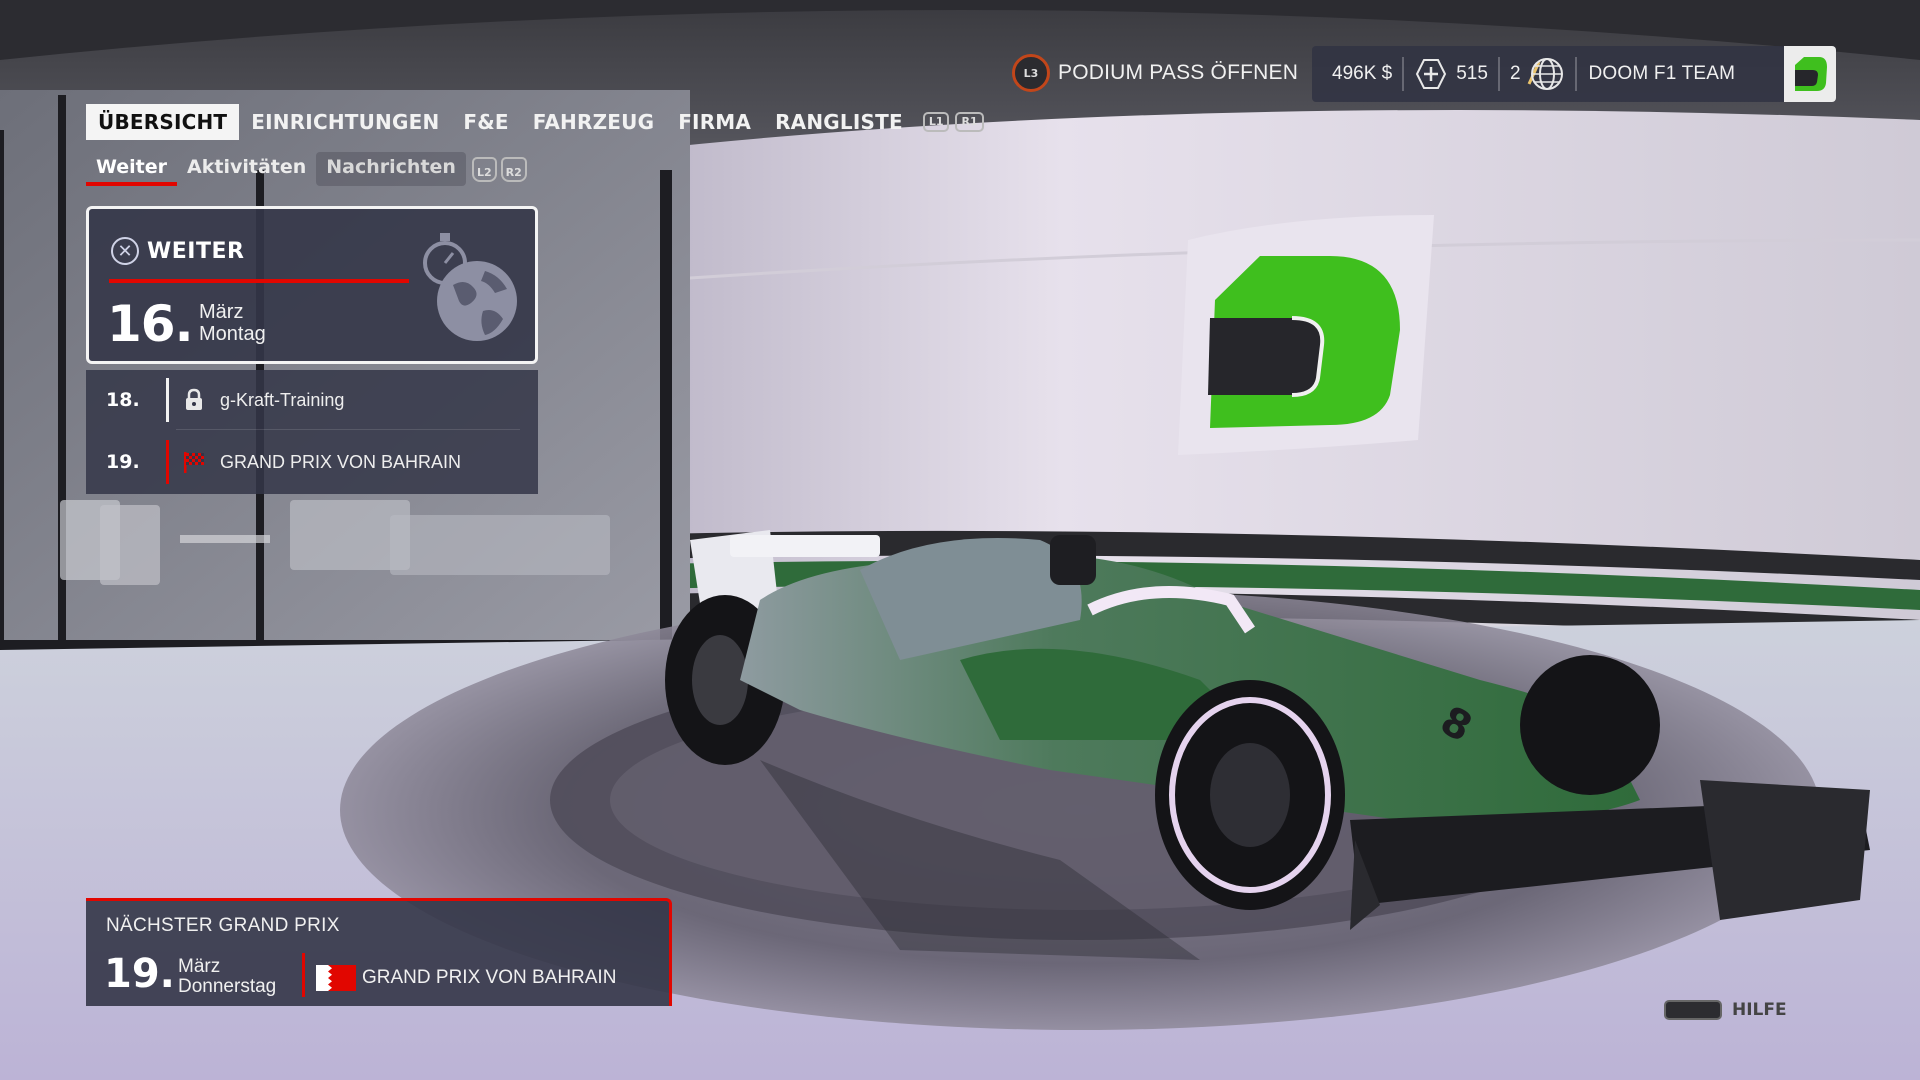  Describe the element at coordinates (936, 122) in the screenshot. I see `l1-button-hint: L1` at that location.